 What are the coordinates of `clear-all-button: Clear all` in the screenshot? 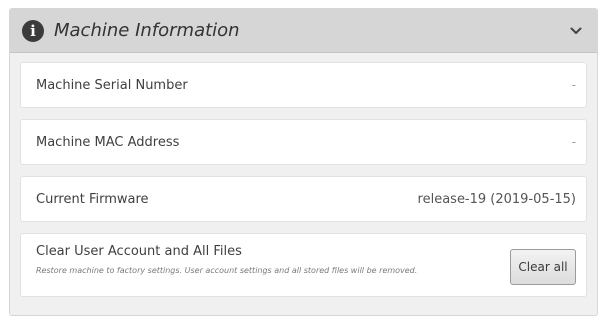 It's located at (543, 267).